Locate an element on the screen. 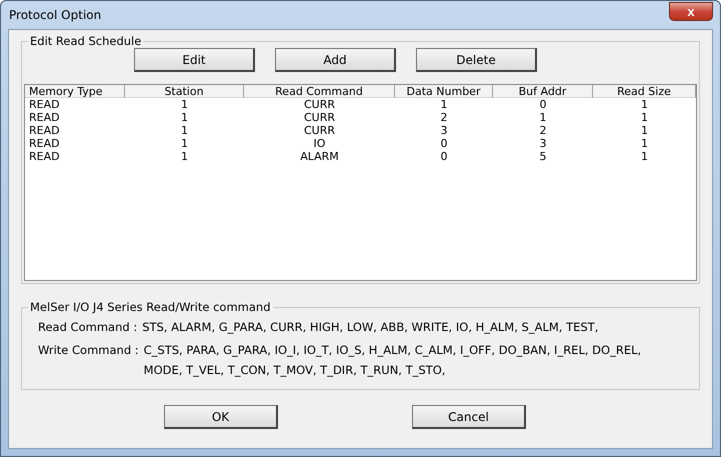  command-label: Write Command : is located at coordinates (88, 351).